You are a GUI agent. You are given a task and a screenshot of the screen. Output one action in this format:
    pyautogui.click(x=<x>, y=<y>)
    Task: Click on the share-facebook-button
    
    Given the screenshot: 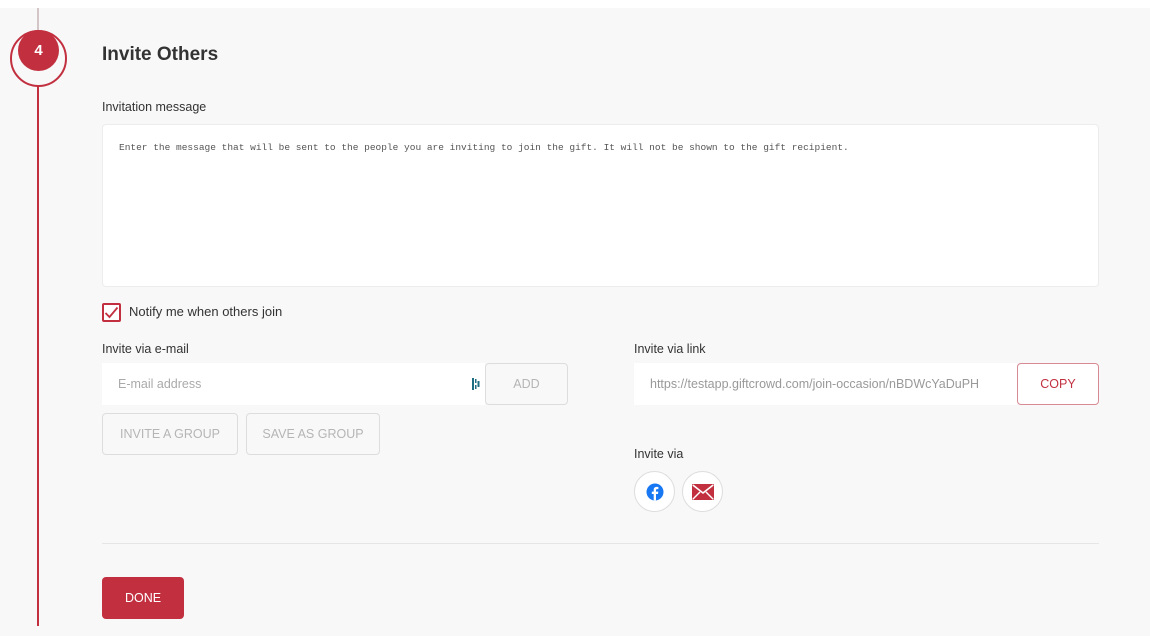 What is the action you would take?
    pyautogui.click(x=654, y=491)
    